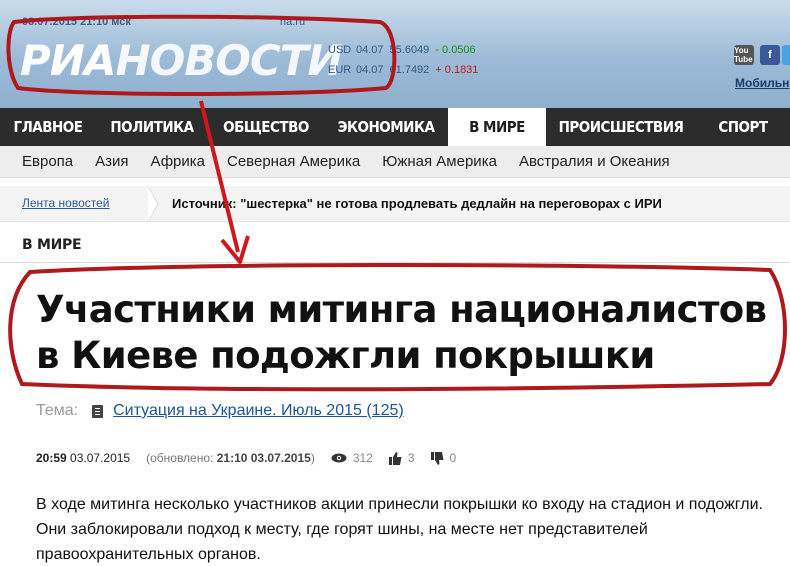 The image size is (790, 566). I want to click on dislikes-stat: 0, so click(443, 458).